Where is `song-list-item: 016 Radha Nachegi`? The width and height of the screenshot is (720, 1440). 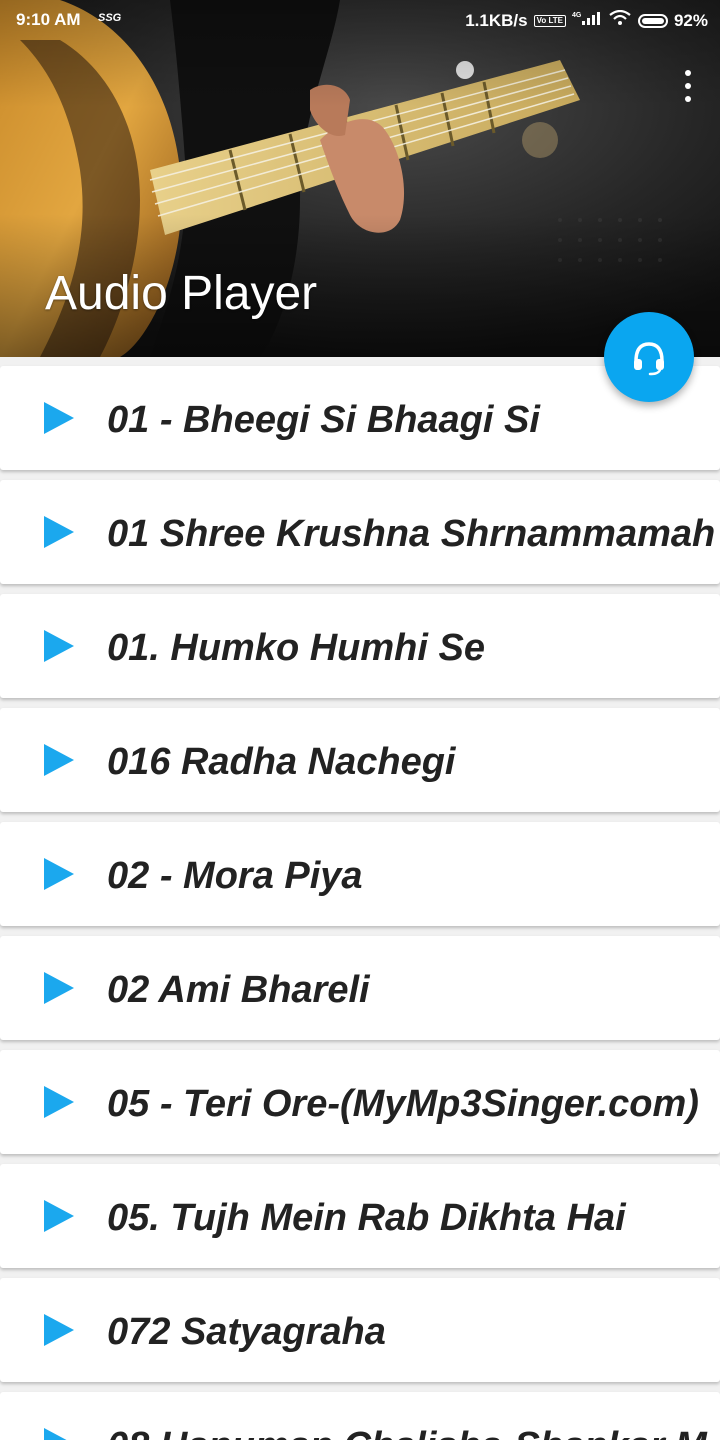
song-list-item: 016 Radha Nachegi is located at coordinates (360, 760).